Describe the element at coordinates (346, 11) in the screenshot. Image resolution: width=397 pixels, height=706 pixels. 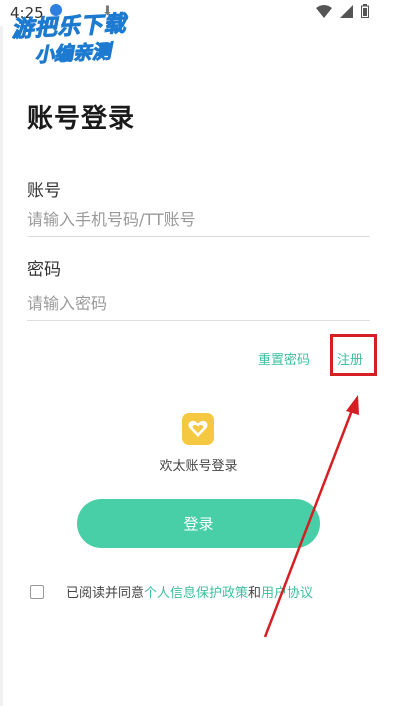
I see `signal-icon` at that location.